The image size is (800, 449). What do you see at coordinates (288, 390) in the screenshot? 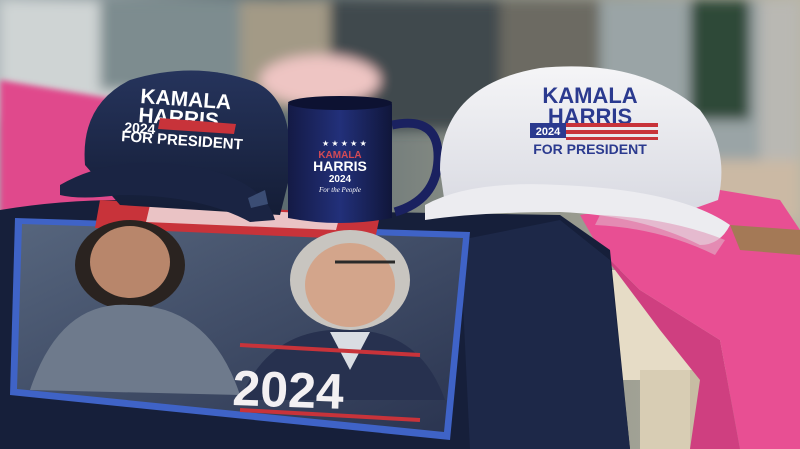
I see `shirt-year-text: 2024` at bounding box center [288, 390].